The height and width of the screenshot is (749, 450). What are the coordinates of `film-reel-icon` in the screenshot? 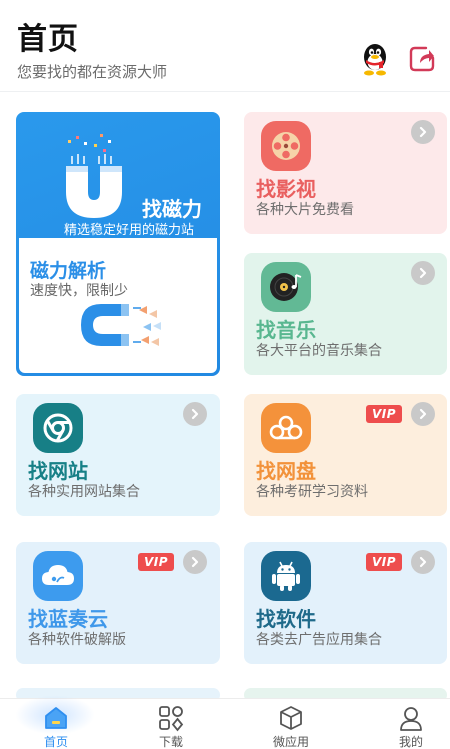 It's located at (286, 146).